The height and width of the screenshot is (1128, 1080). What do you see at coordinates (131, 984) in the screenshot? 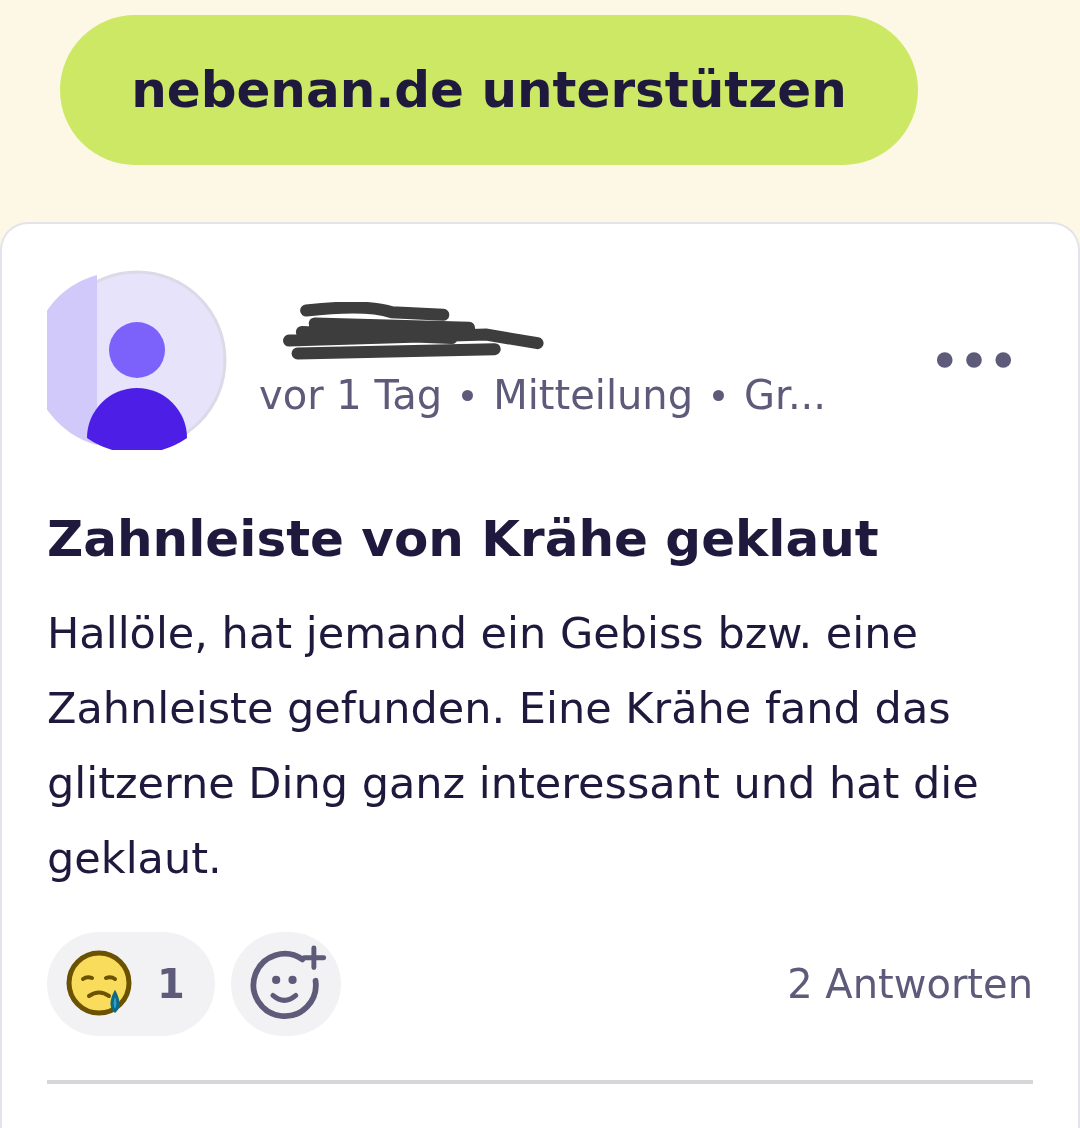
I see `reaction-button: 1` at bounding box center [131, 984].